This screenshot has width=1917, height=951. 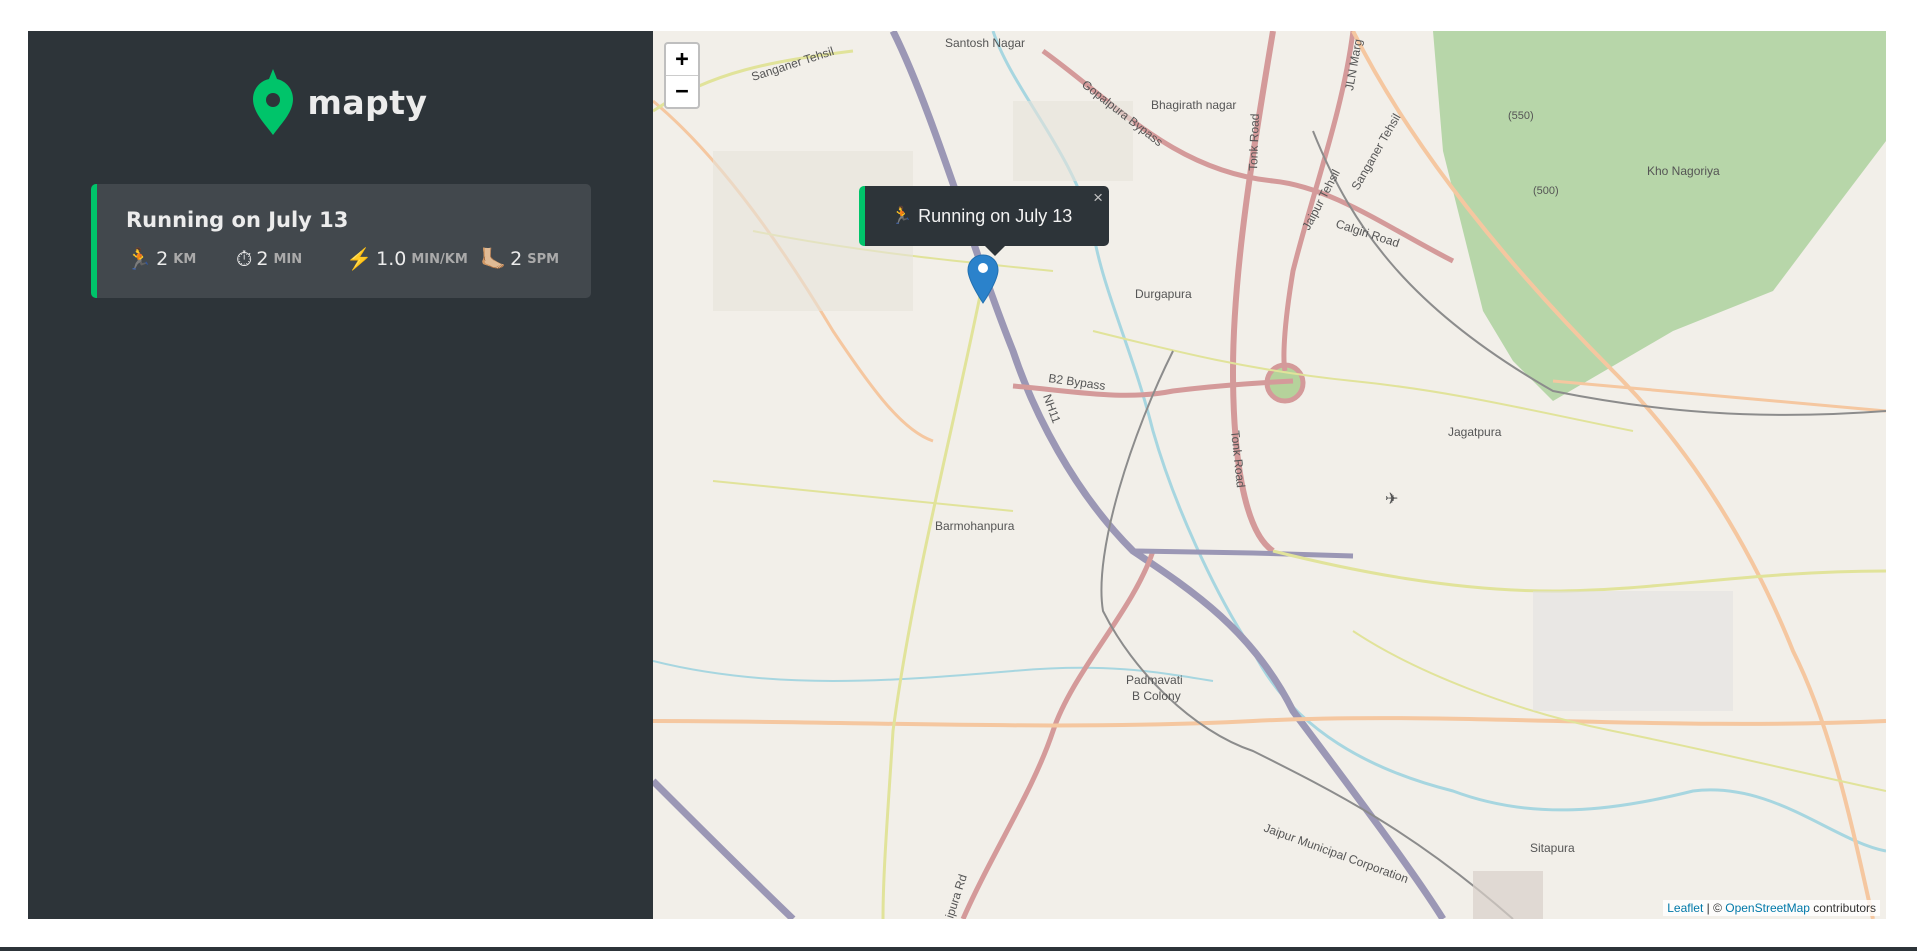 I want to click on map-label-padmavati: Padmavati, so click(x=1154, y=680).